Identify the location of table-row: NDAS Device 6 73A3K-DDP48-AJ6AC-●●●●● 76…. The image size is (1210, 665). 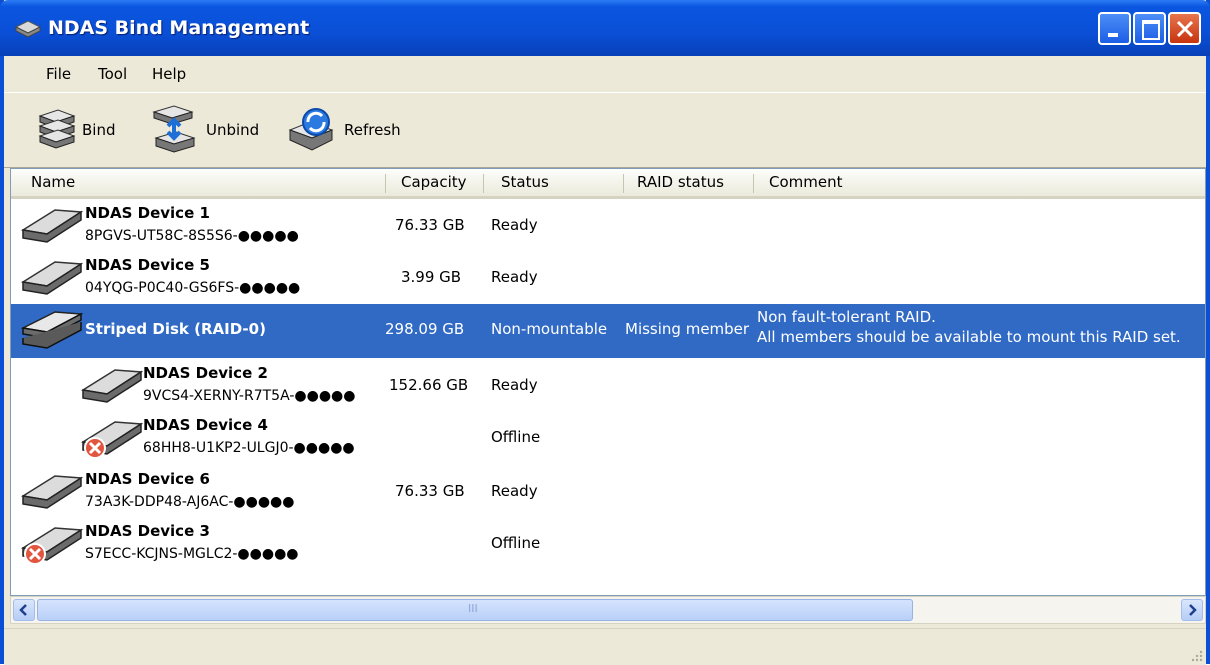
(608, 492).